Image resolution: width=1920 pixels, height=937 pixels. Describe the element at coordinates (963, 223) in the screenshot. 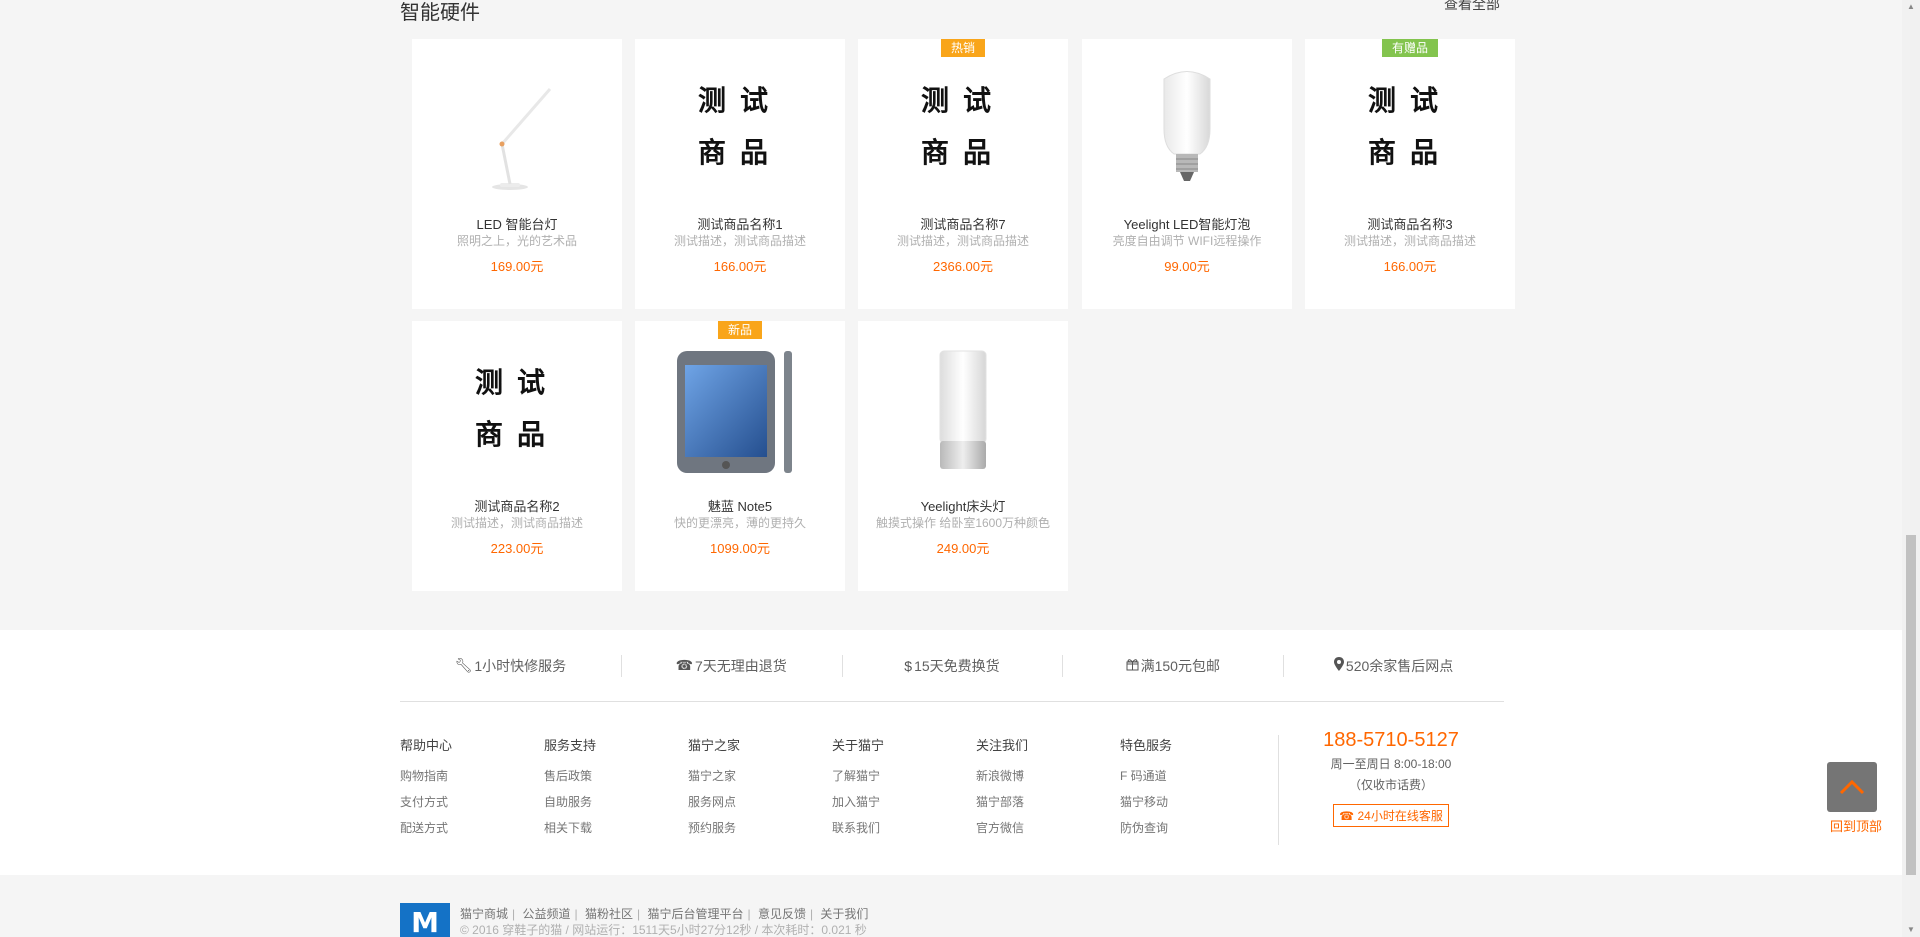

I see `product-name: 测试商品名称7` at that location.